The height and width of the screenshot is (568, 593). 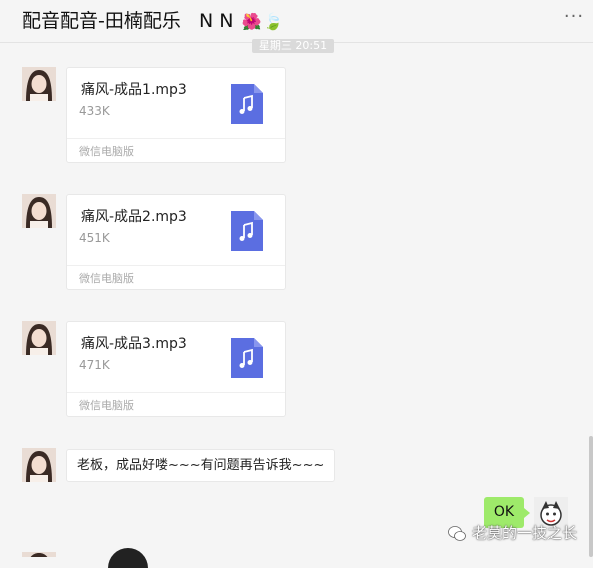 I want to click on bubble-tail, so click(x=527, y=513).